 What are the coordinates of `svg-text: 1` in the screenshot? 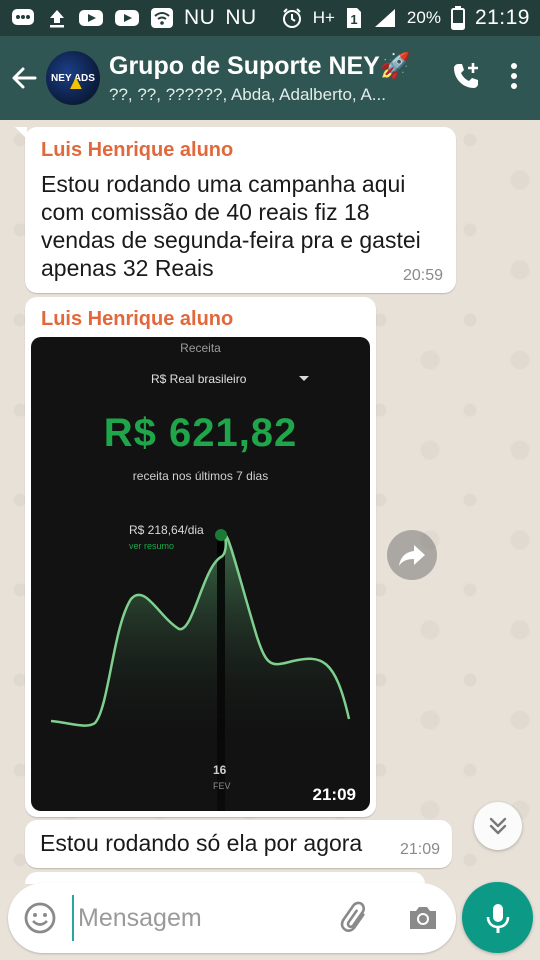 It's located at (353, 19).